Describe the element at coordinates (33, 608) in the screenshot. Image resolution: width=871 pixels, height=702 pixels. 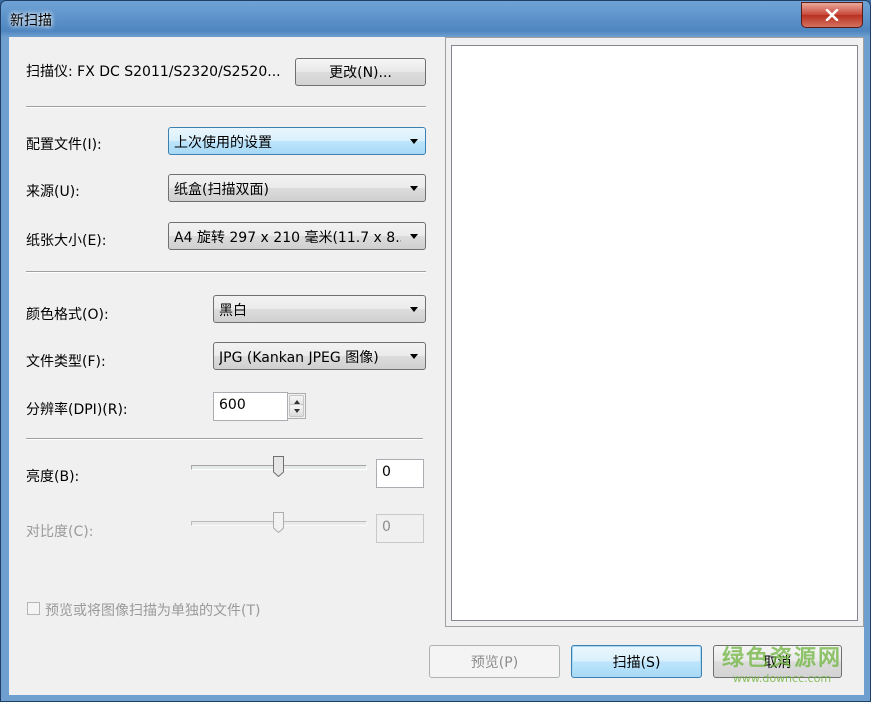
I see `separate-files-checkbox` at that location.